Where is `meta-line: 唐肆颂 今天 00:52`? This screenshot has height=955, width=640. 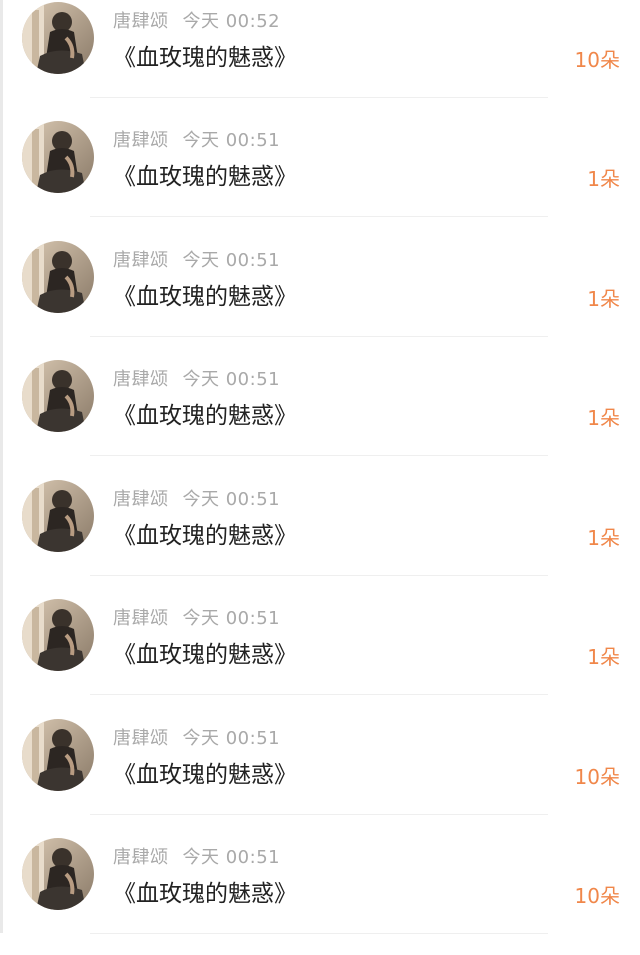
meta-line: 唐肆颂 今天 00:52 is located at coordinates (196, 20).